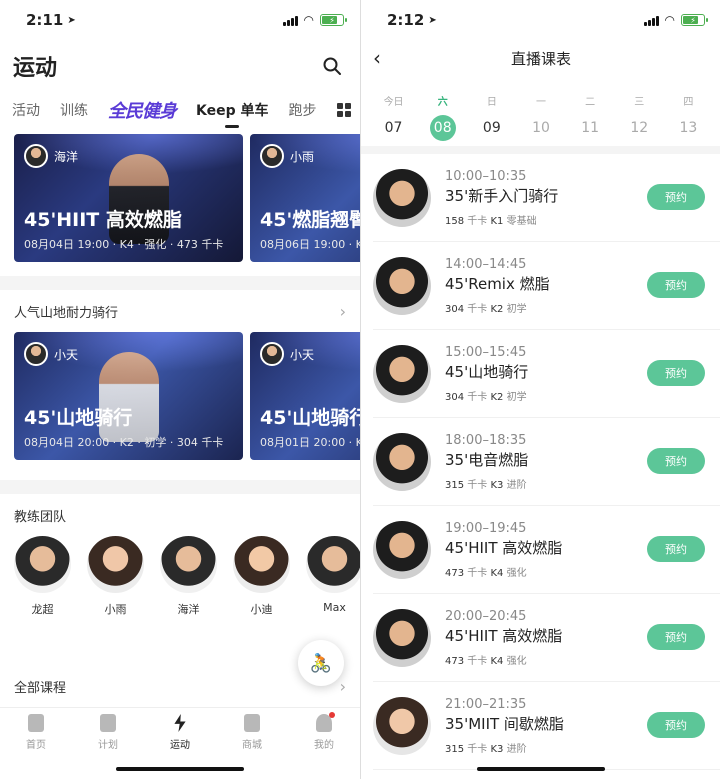 This screenshot has width=720, height=779. I want to click on date-day: 08, so click(442, 128).